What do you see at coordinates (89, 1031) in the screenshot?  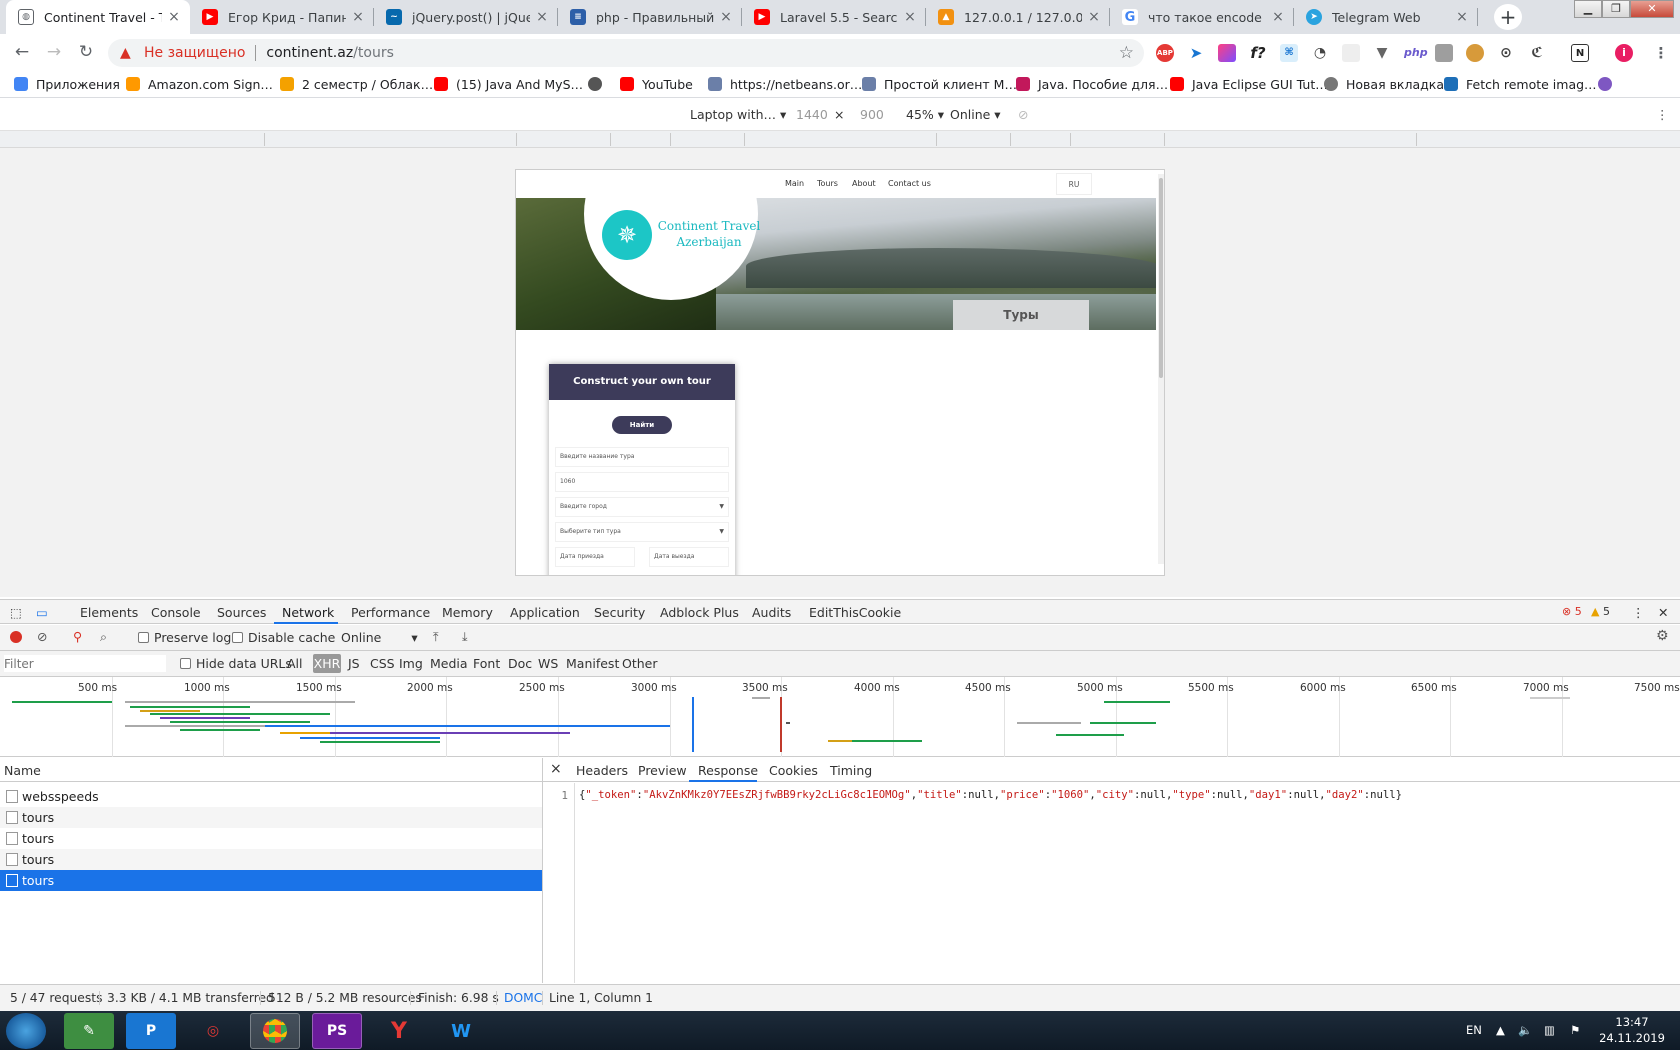 I see `notepad-app-icon: ✎` at bounding box center [89, 1031].